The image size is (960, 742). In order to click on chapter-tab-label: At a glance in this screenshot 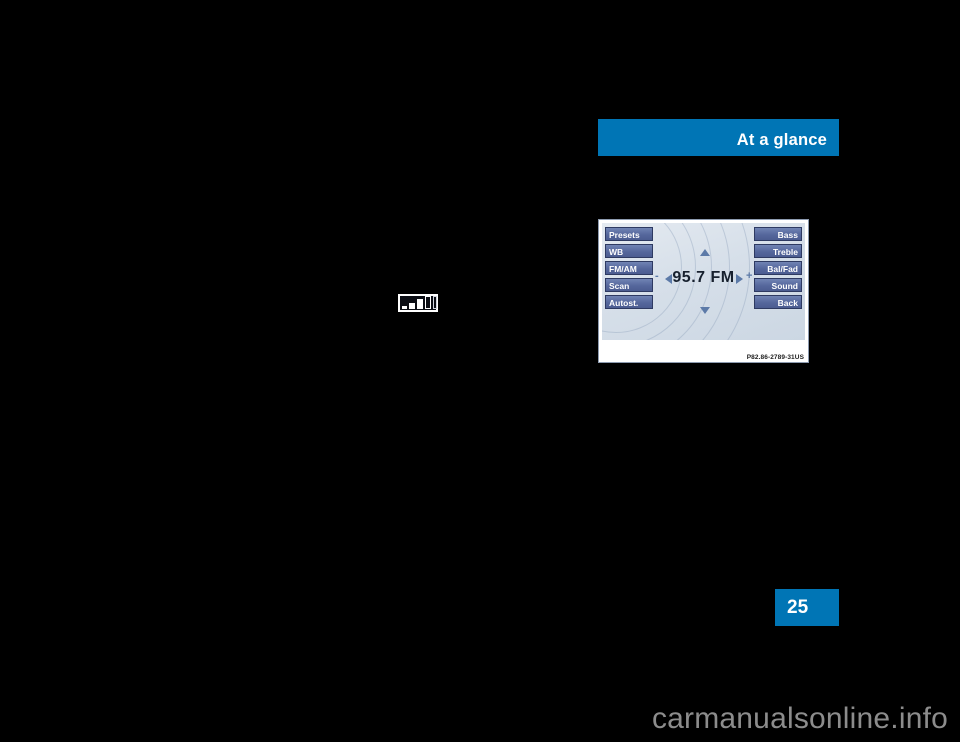, I will do `click(781, 140)`.